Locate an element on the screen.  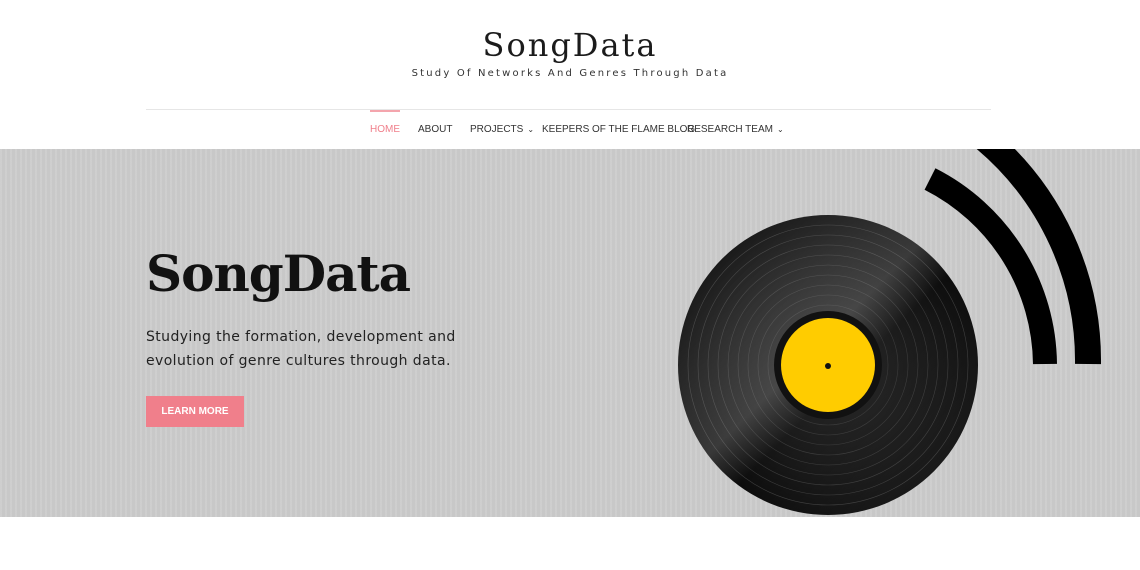
nav-item-about: ABOUT is located at coordinates (435, 129).